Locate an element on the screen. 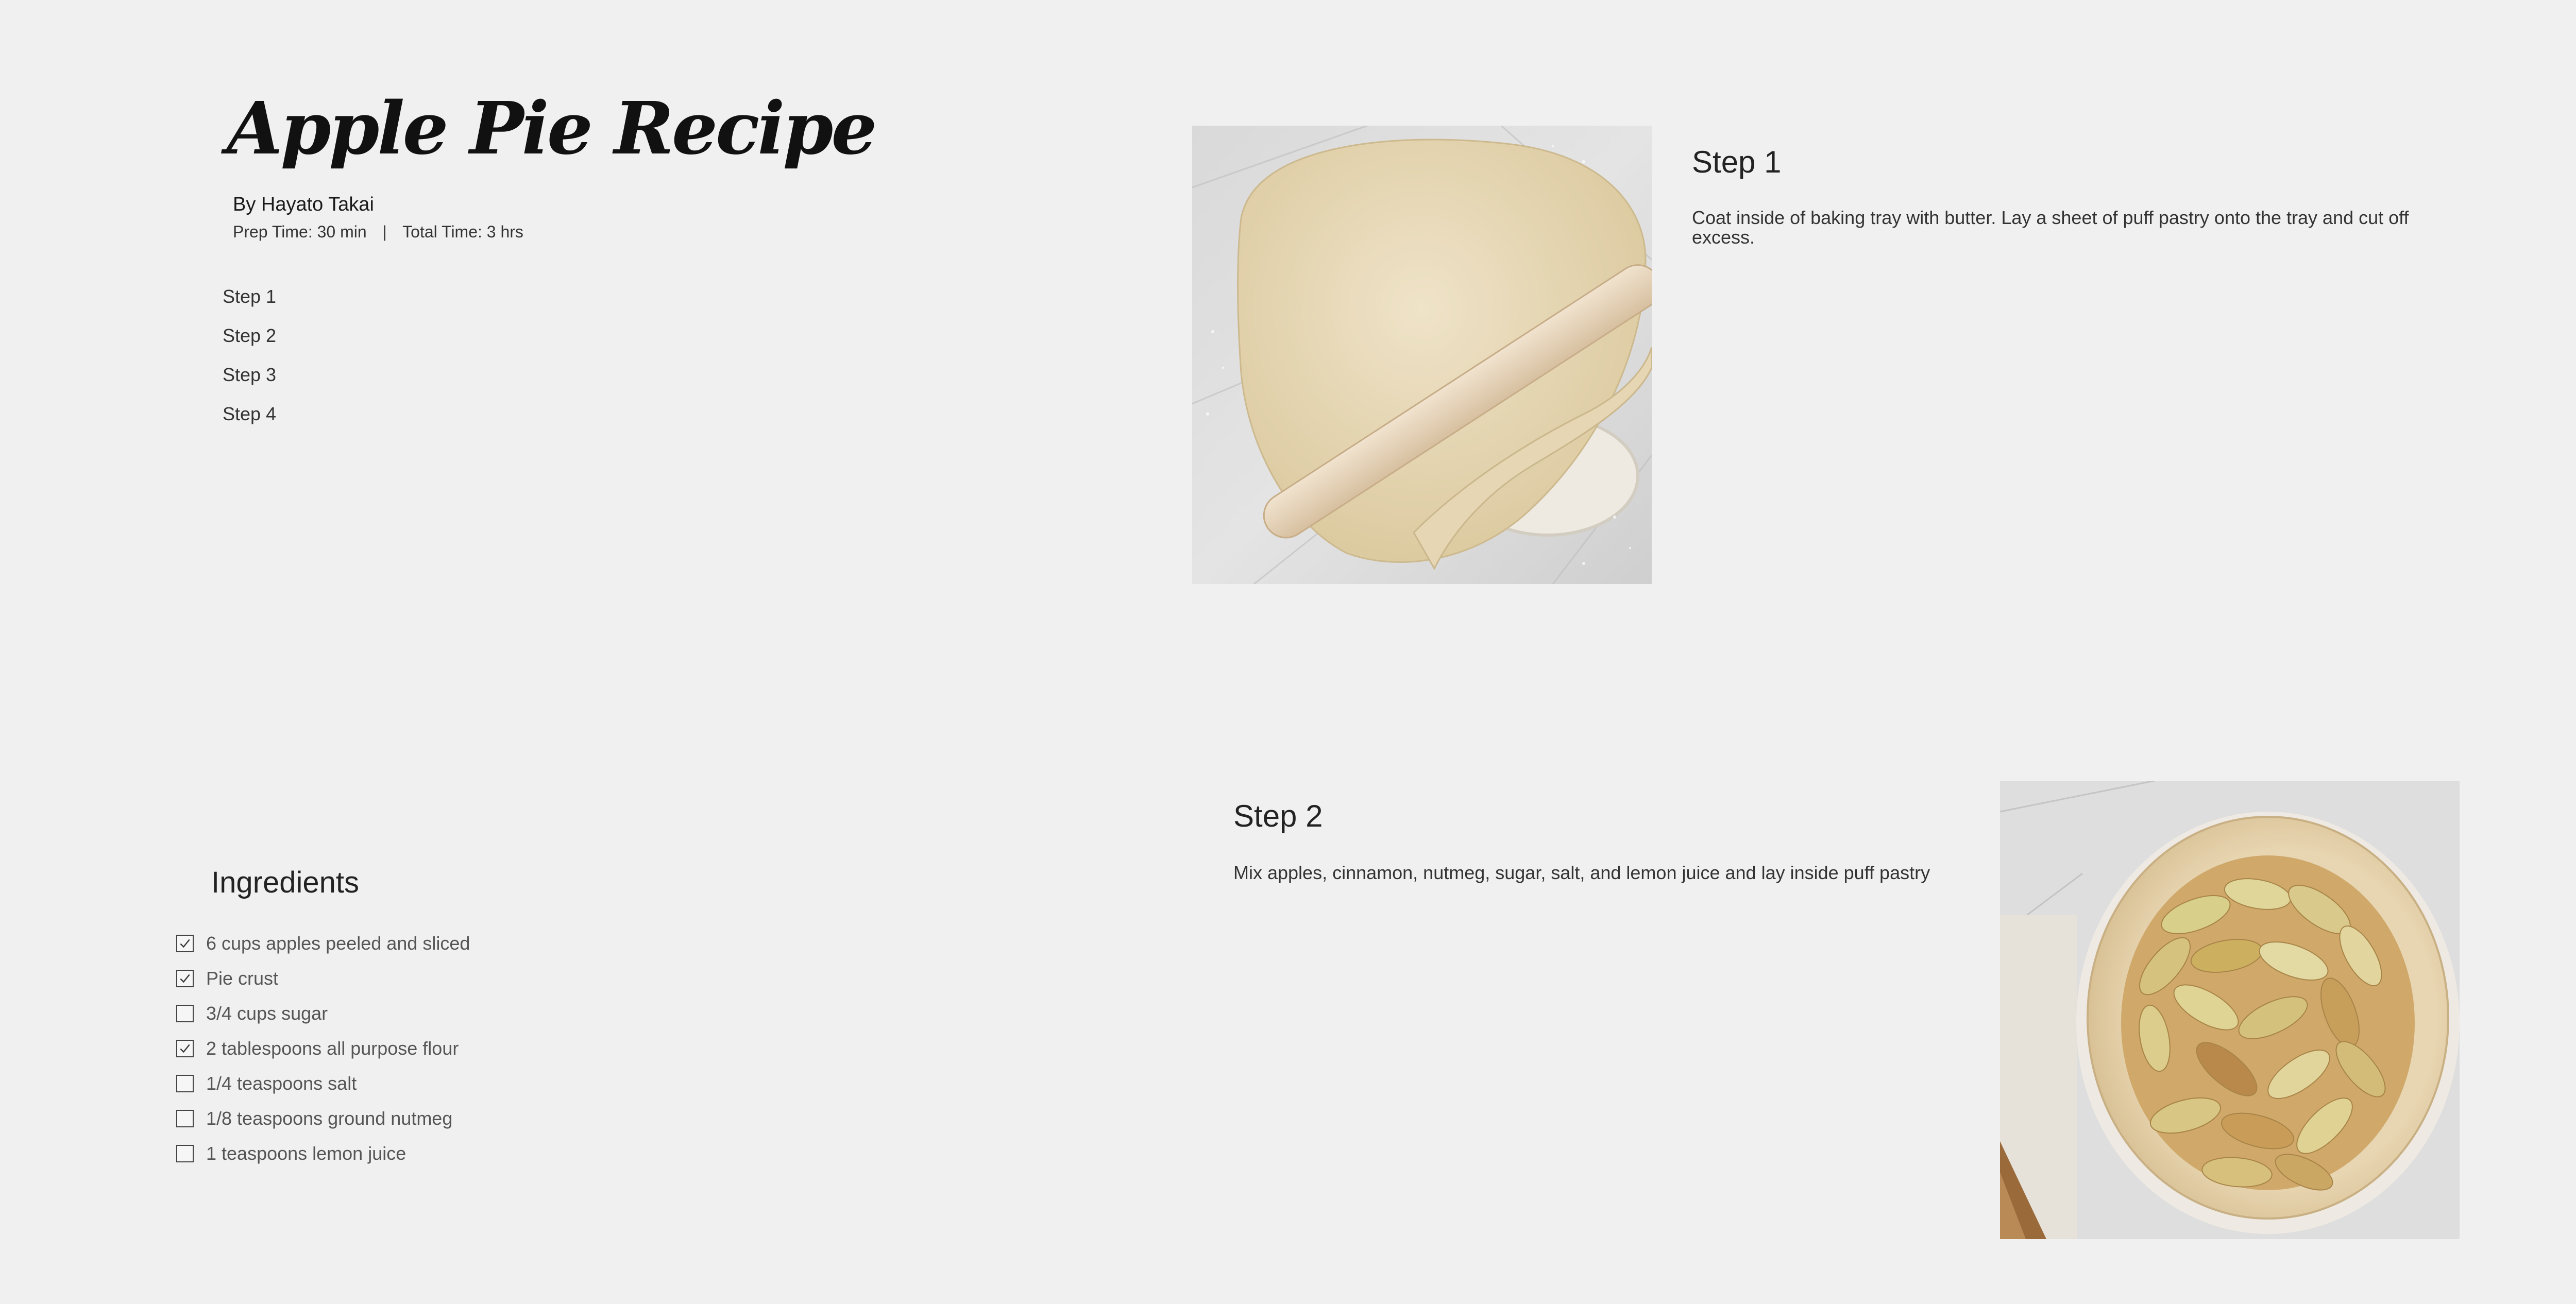 This screenshot has width=2576, height=1304. ingredient-item: Pie crust is located at coordinates (323, 978).